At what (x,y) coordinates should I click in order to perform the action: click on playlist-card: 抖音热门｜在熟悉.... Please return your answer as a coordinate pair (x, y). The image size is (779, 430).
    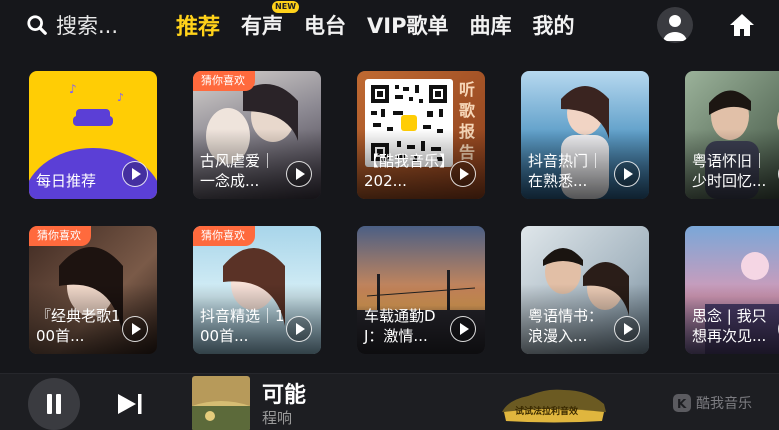
    Looking at the image, I should click on (585, 135).